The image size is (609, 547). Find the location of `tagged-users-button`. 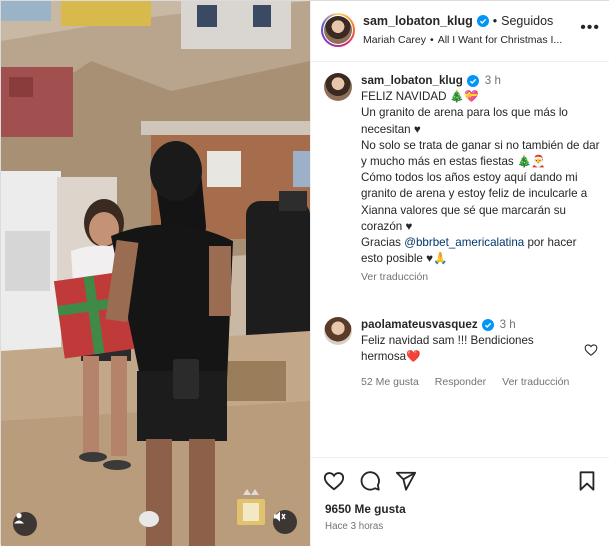

tagged-users-button is located at coordinates (25, 524).